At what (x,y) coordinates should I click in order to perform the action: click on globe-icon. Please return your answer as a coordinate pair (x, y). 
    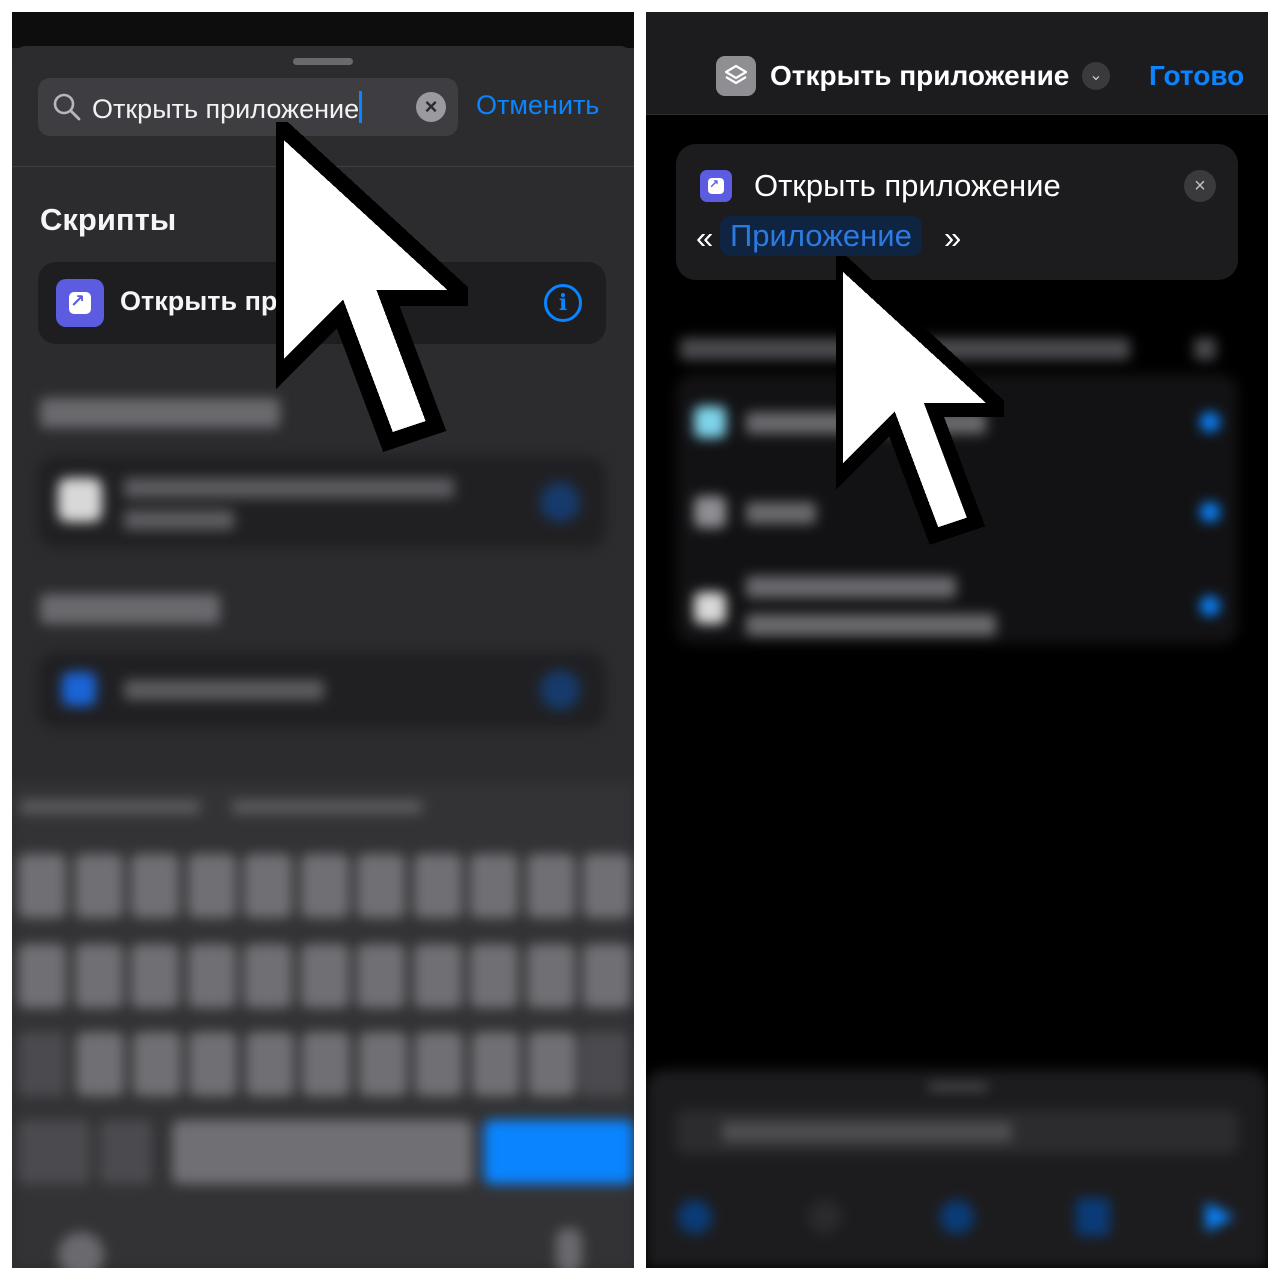
    Looking at the image, I should click on (81, 1250).